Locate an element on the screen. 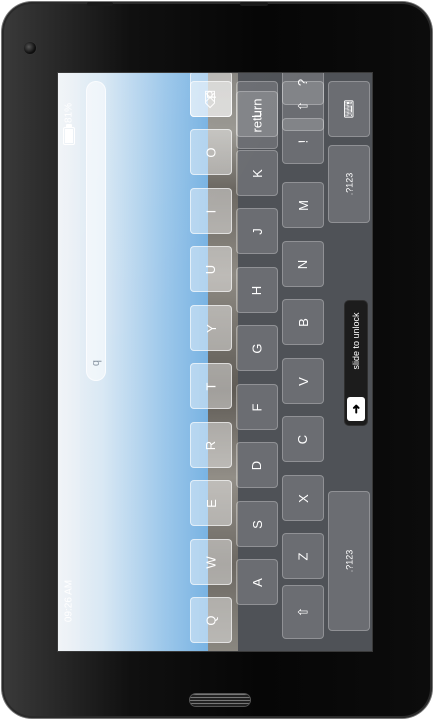 Image resolution: width=436 pixels, height=722 pixels. arrow-right-icon: ➜ is located at coordinates (356, 409).